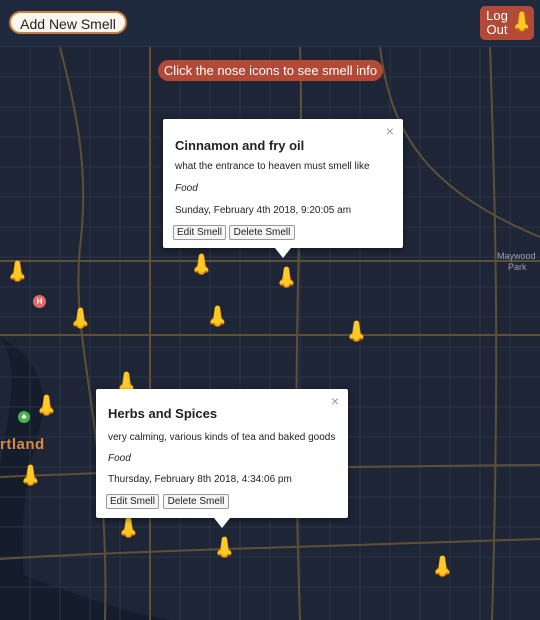 Image resolution: width=540 pixels, height=620 pixels. I want to click on logout-label: Log Out, so click(497, 23).